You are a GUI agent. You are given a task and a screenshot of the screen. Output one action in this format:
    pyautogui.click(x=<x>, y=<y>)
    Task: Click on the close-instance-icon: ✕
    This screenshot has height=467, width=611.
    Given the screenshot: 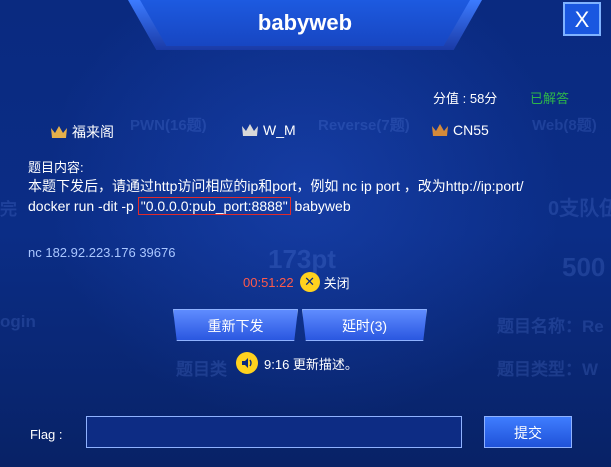 What is the action you would take?
    pyautogui.click(x=309, y=282)
    